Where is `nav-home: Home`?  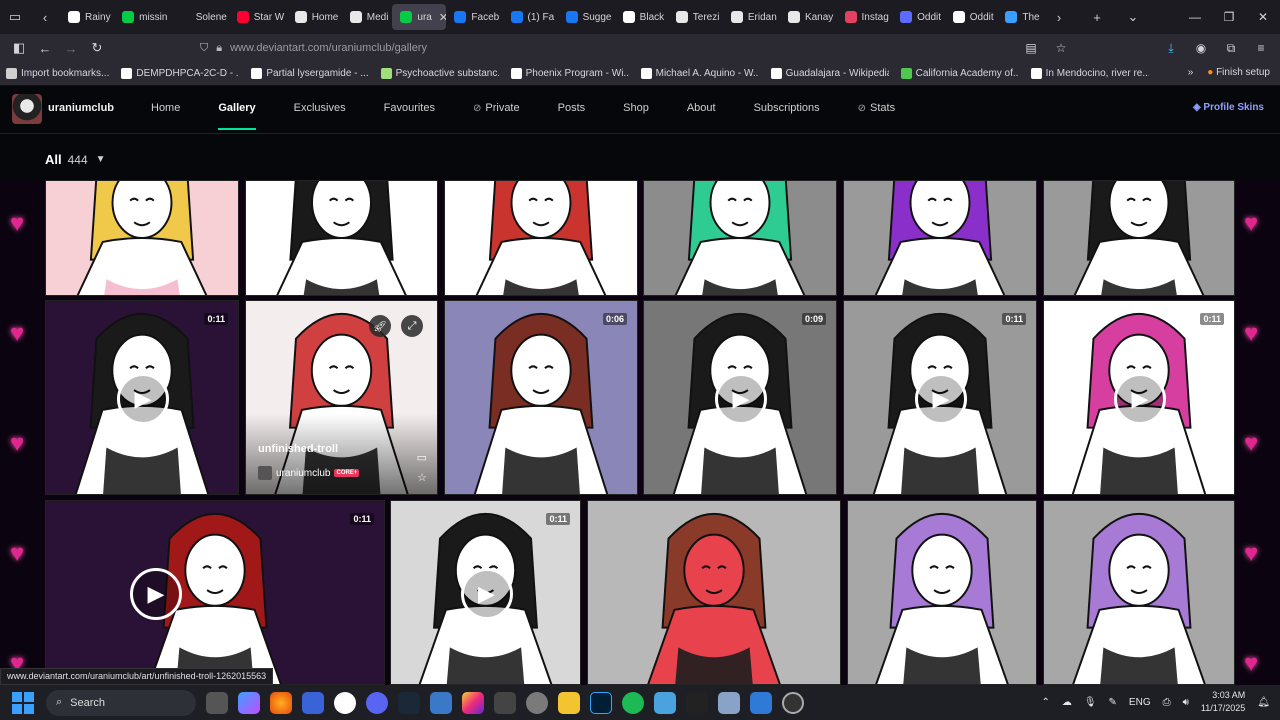
nav-home: Home is located at coordinates (165, 108).